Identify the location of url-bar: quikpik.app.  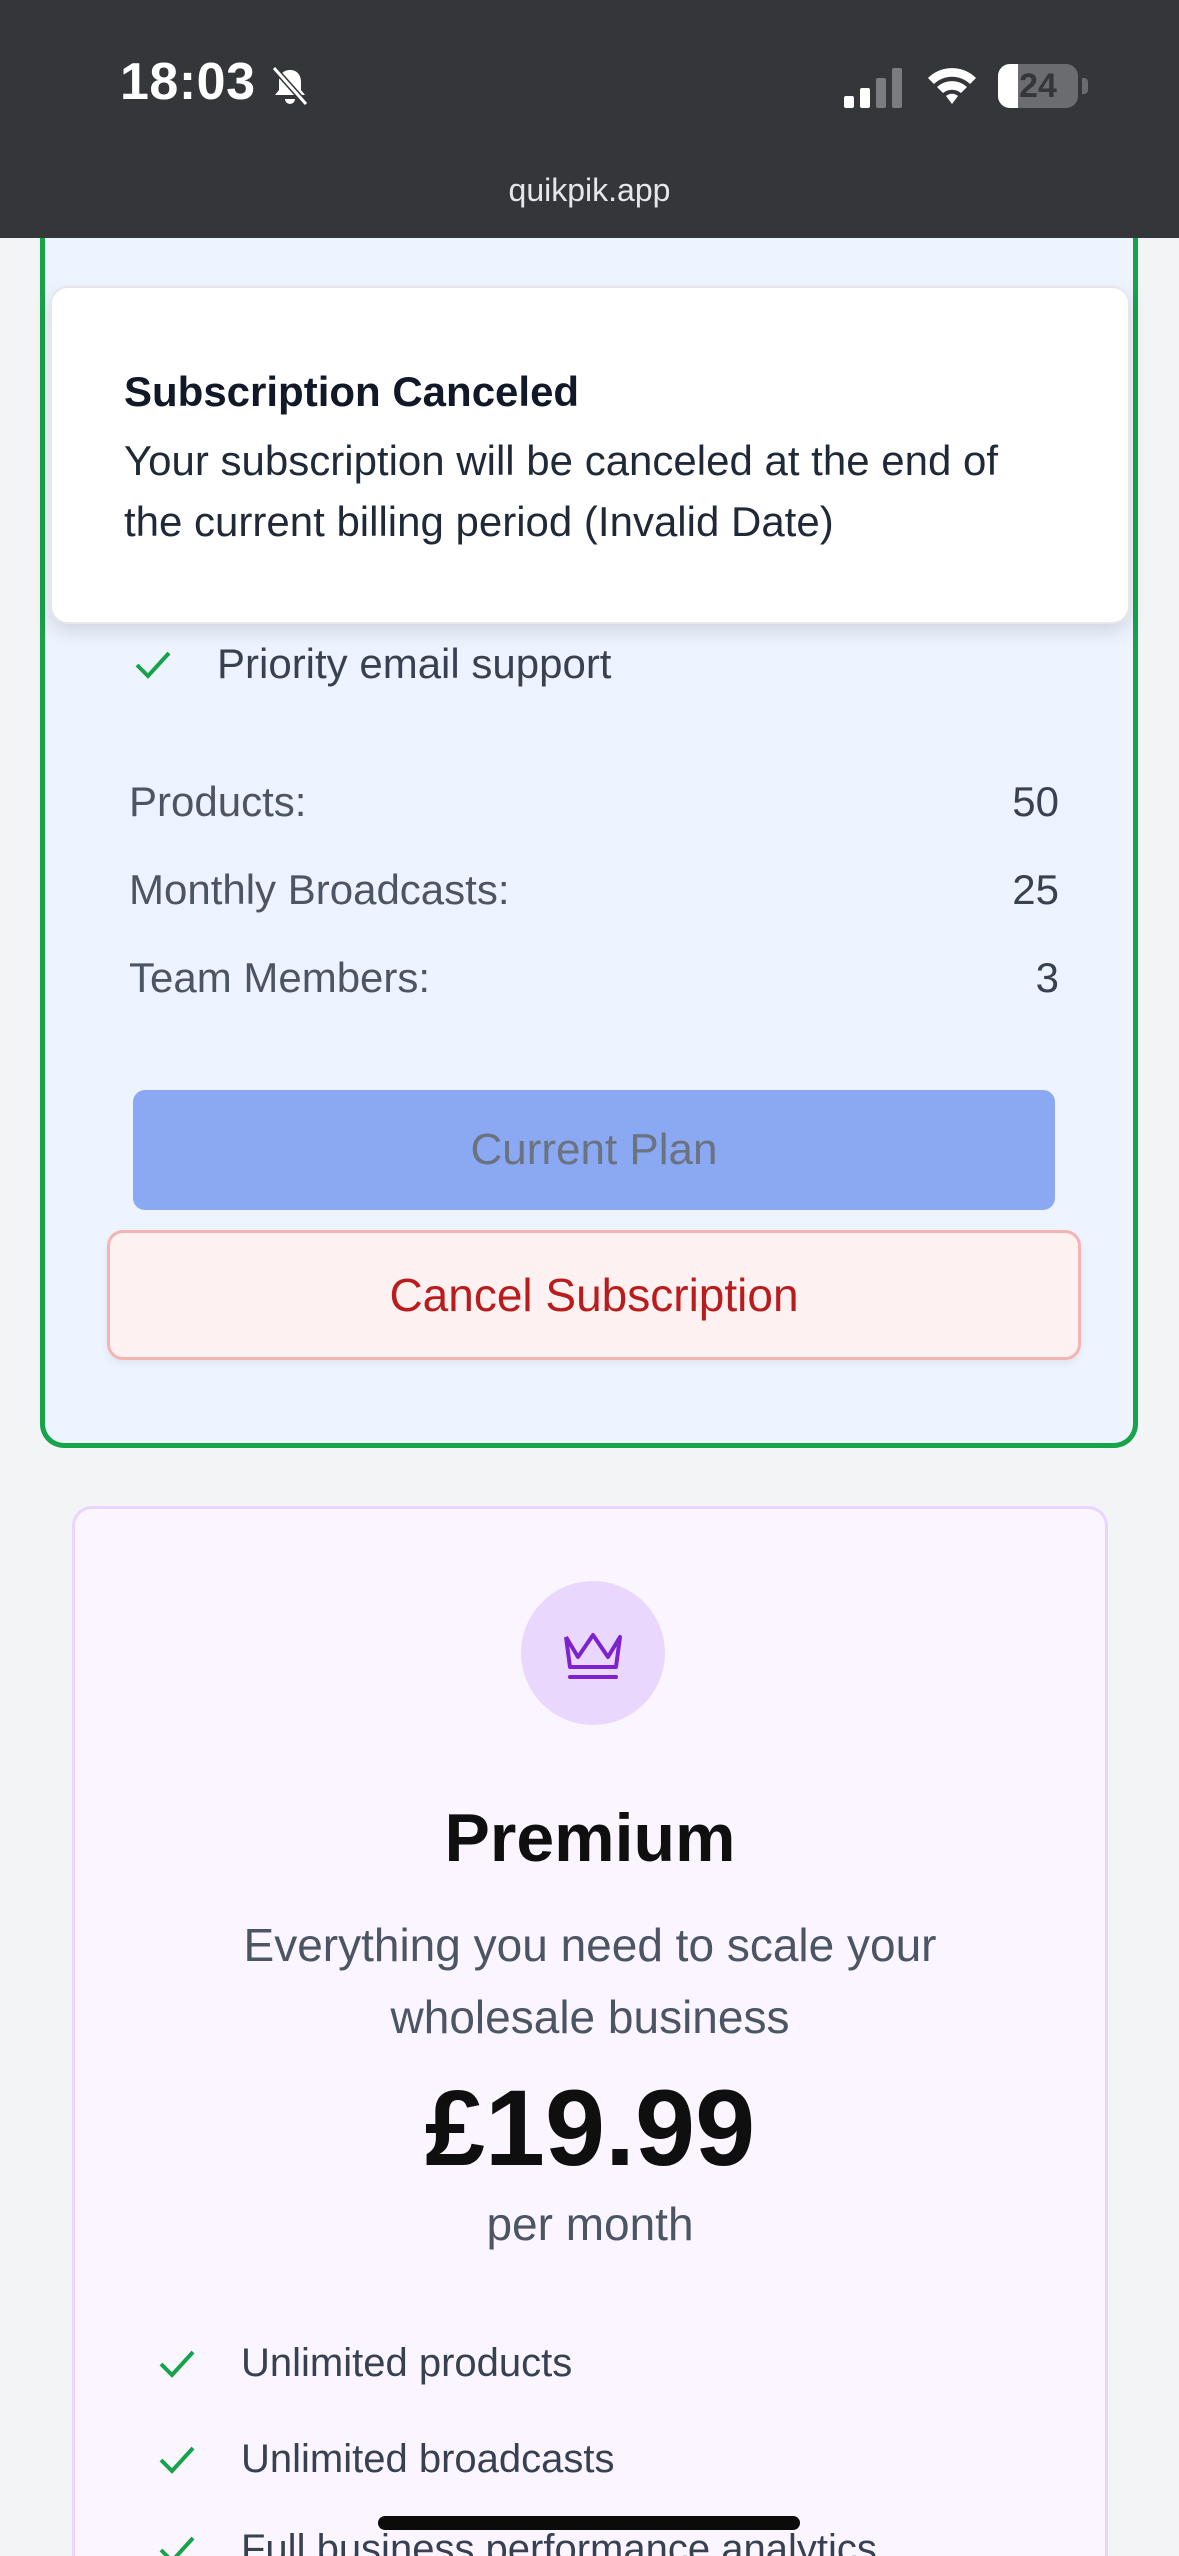
(589, 190).